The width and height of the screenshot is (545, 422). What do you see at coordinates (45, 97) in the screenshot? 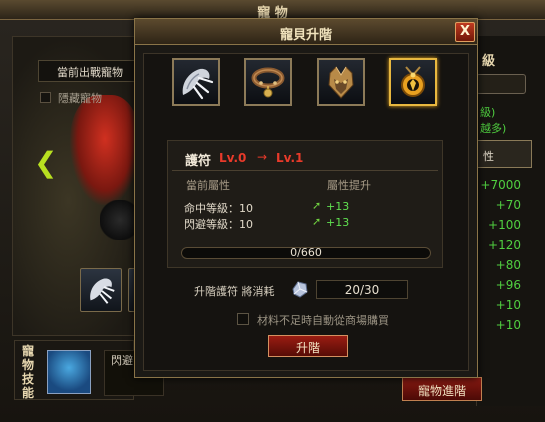
I see `hide-pet-checkbox` at bounding box center [45, 97].